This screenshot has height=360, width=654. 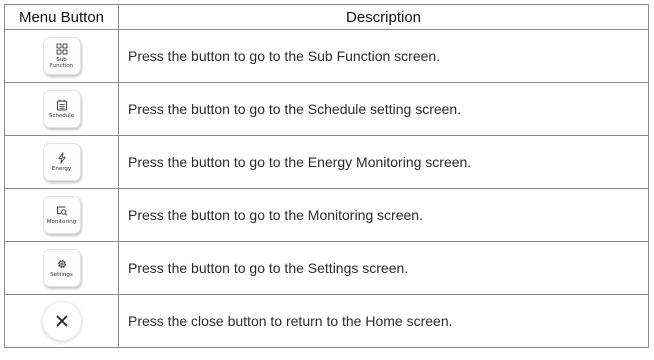 What do you see at coordinates (61, 63) in the screenshot?
I see `sub-function-button-label: Sub Function` at bounding box center [61, 63].